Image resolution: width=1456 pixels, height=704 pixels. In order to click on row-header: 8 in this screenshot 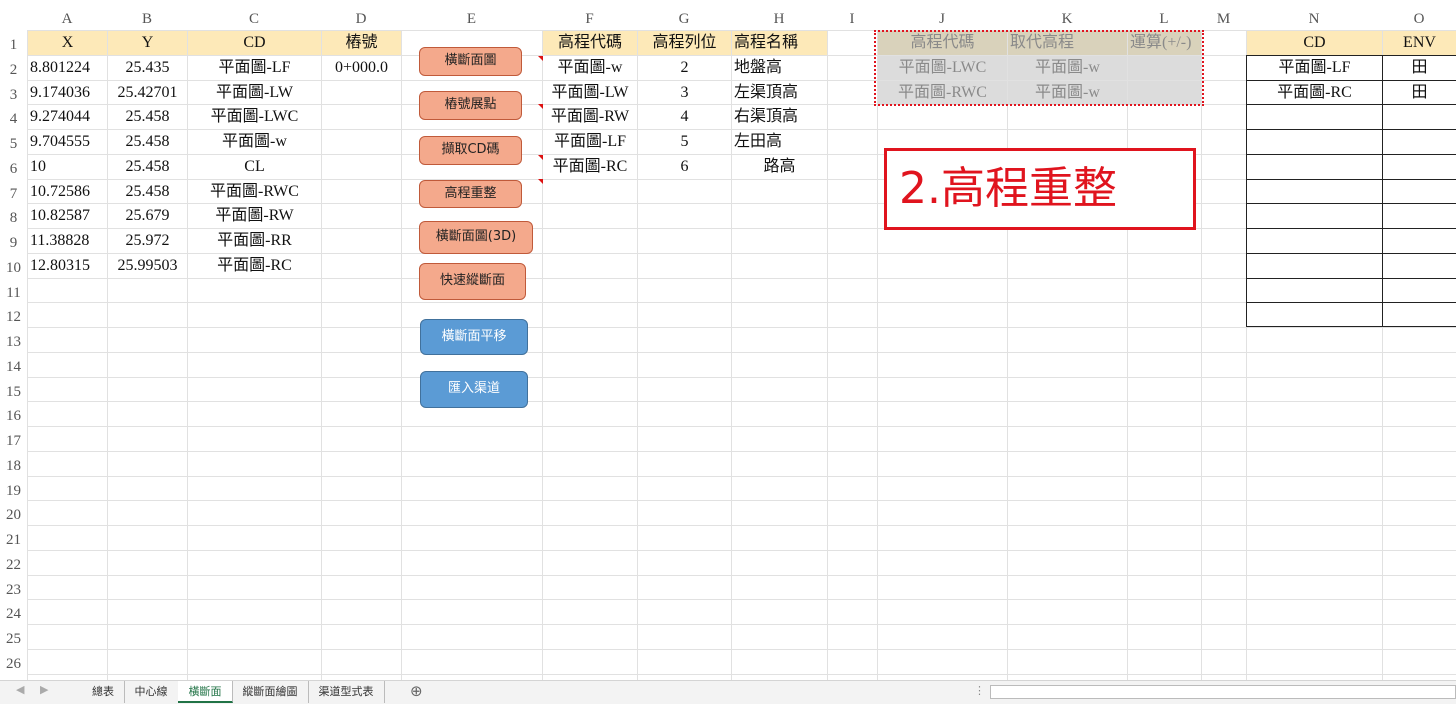, I will do `click(13, 218)`.